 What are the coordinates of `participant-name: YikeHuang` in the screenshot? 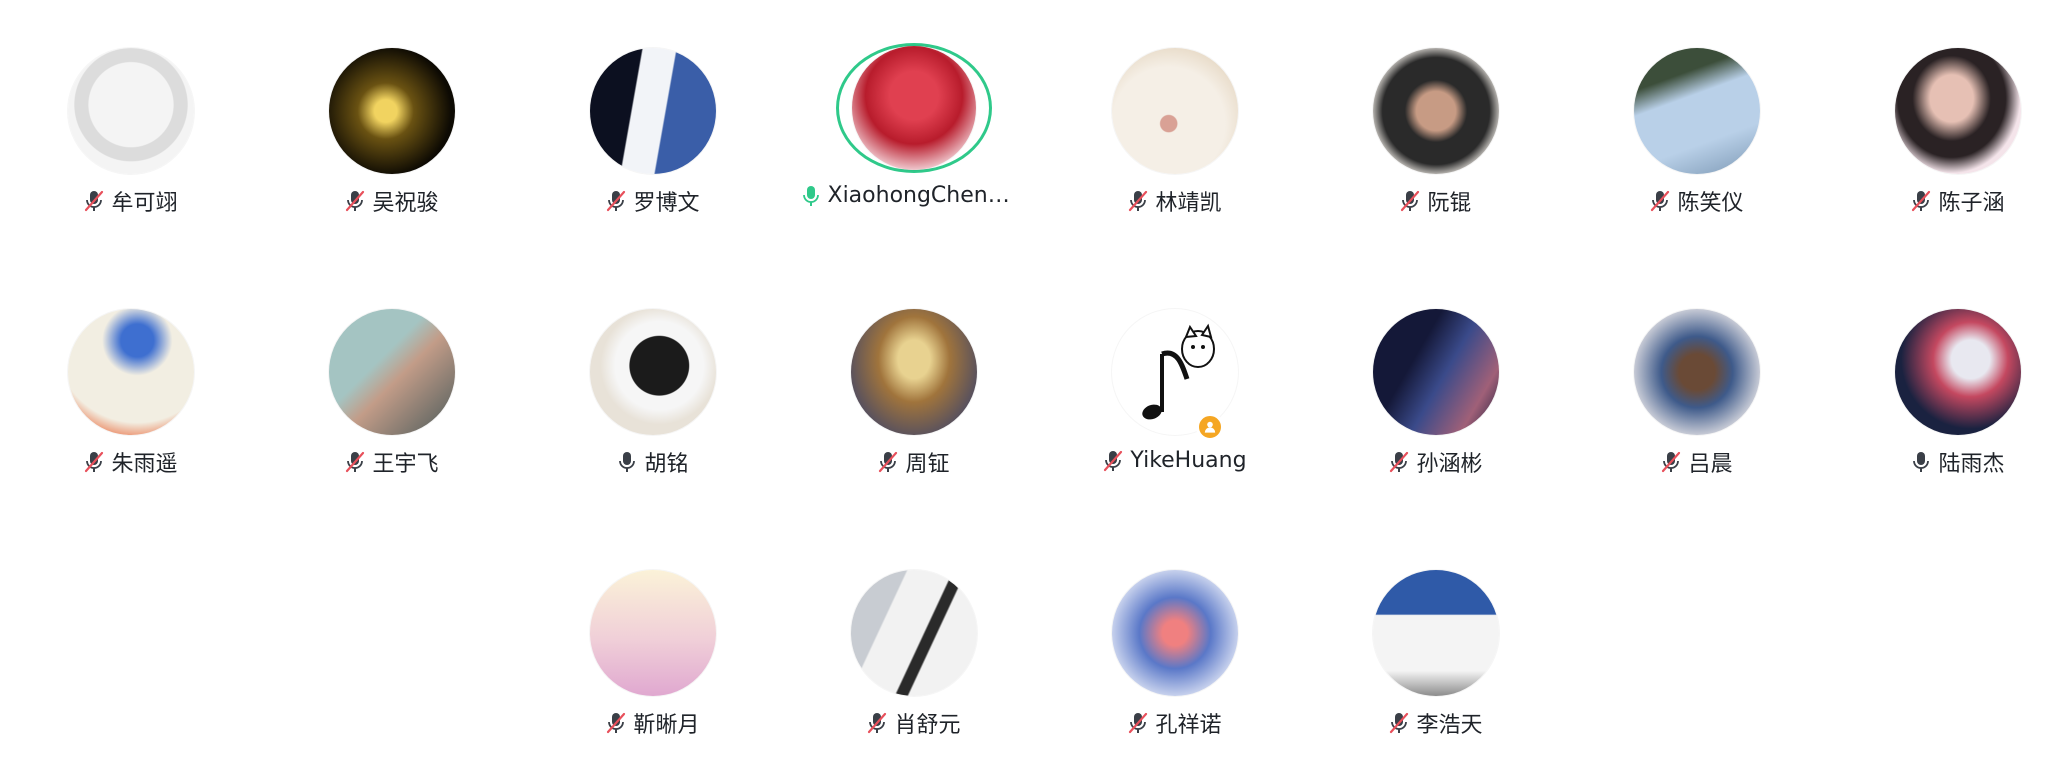 It's located at (1188, 460).